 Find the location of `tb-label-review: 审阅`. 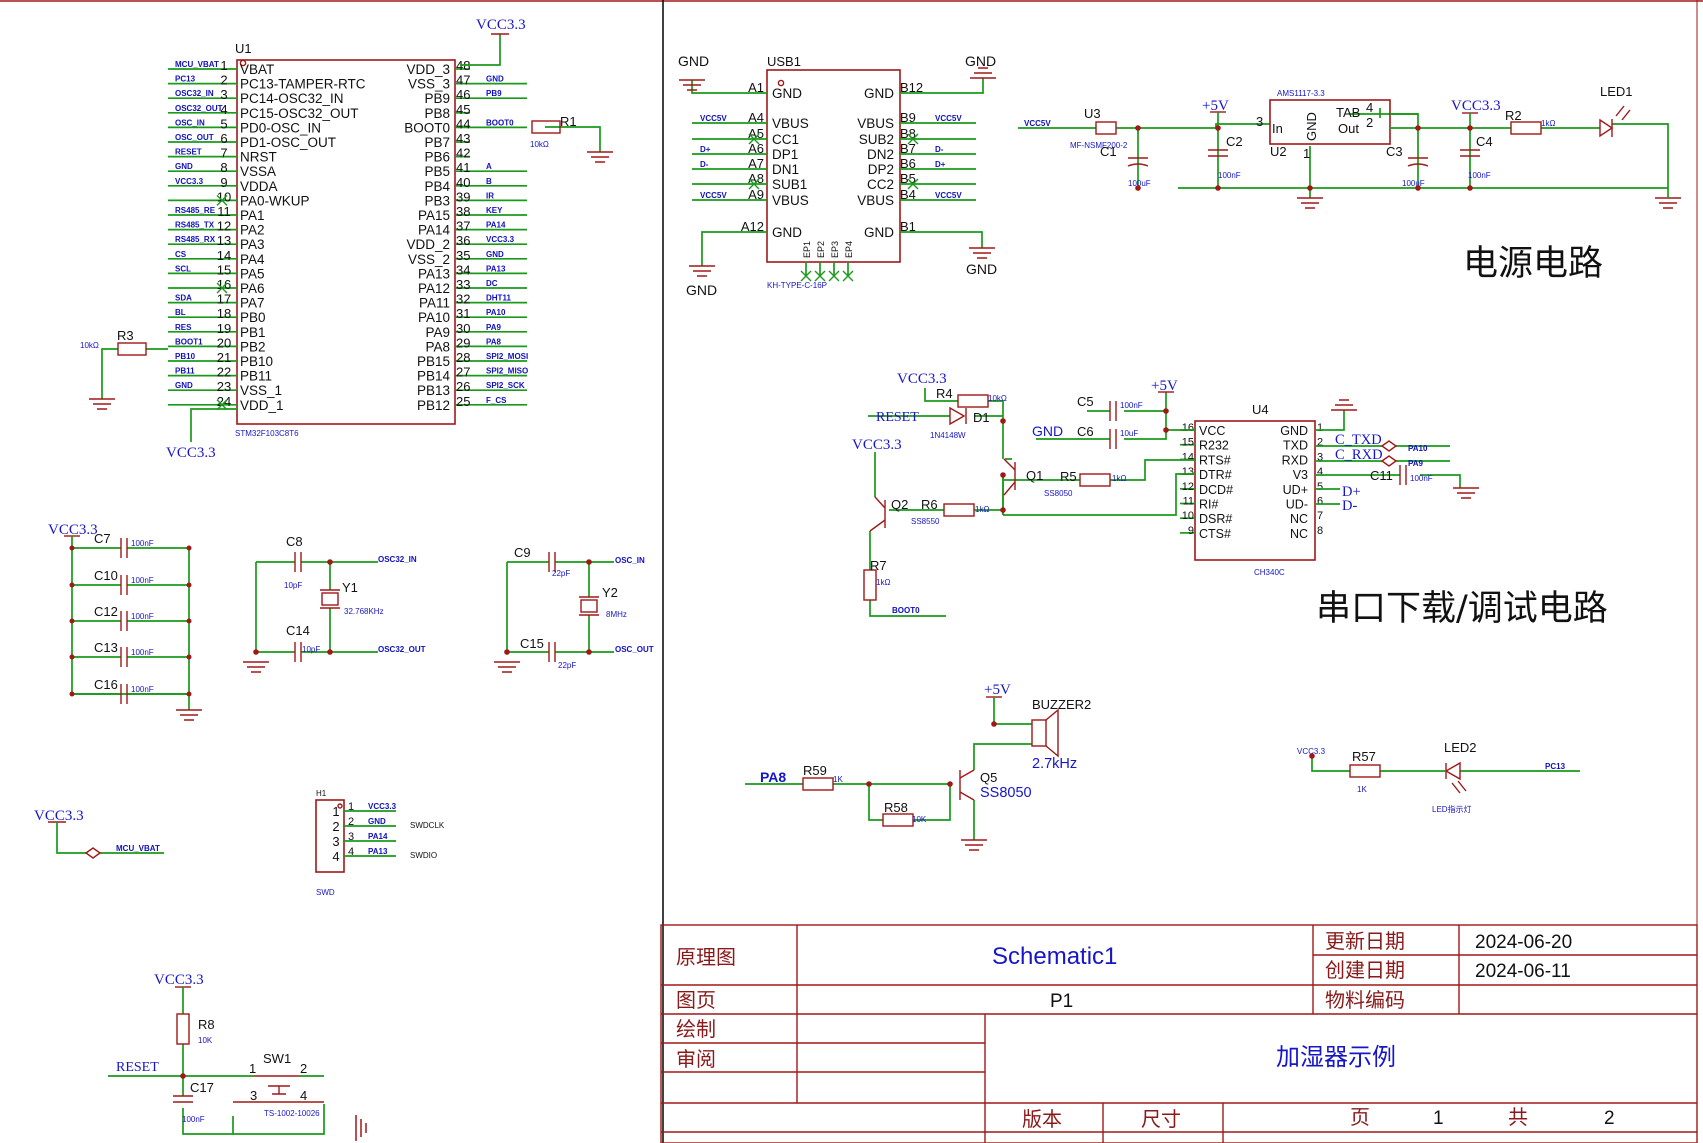

tb-label-review: 审阅 is located at coordinates (696, 1059).